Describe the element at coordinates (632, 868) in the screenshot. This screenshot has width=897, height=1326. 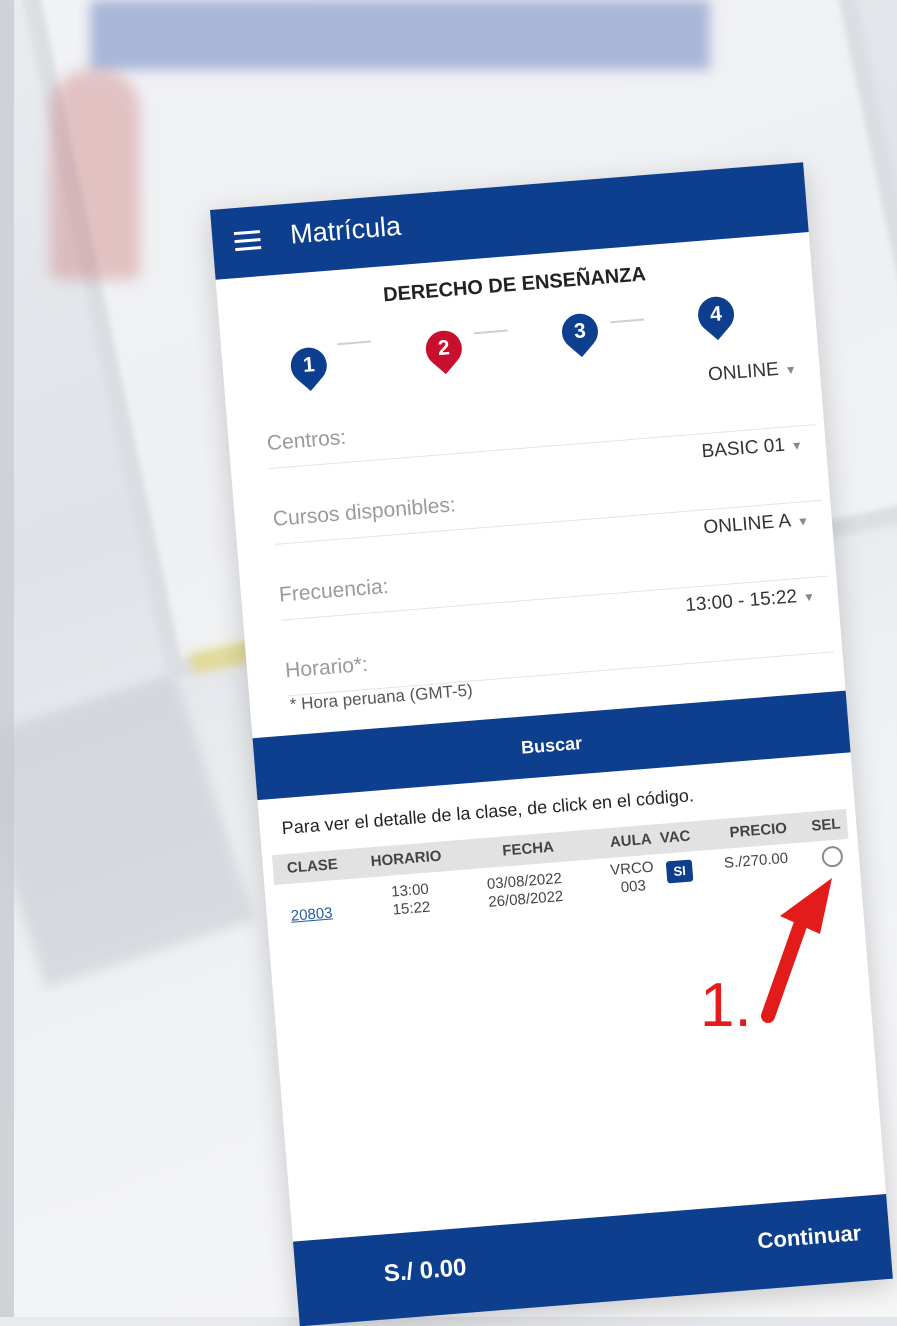
I see `aula-line-1: VRCO` at that location.